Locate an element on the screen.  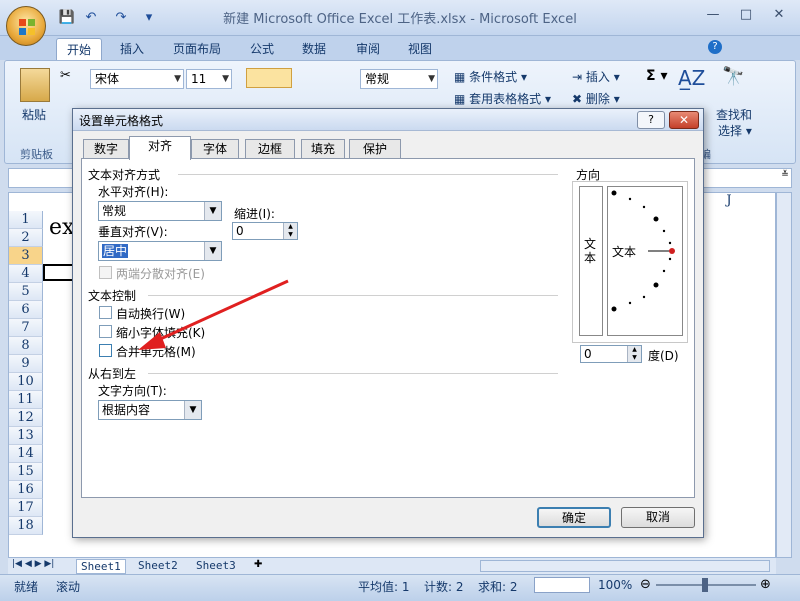
row-header: 1 is located at coordinates (26, 220).